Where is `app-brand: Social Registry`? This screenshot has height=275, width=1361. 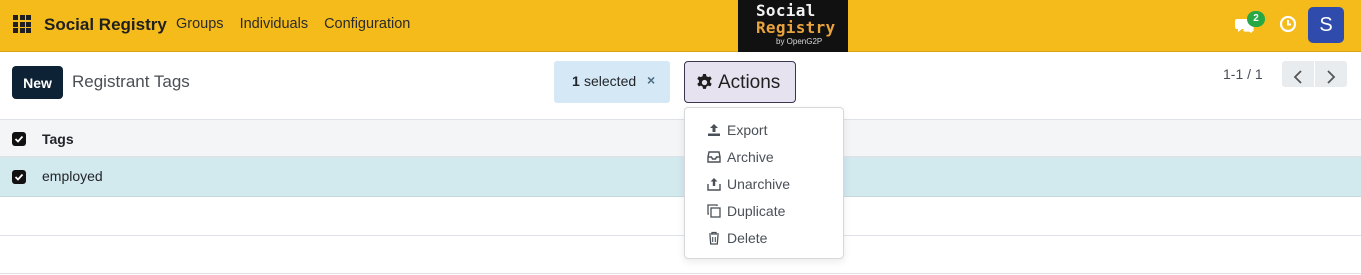
app-brand: Social Registry is located at coordinates (105, 25).